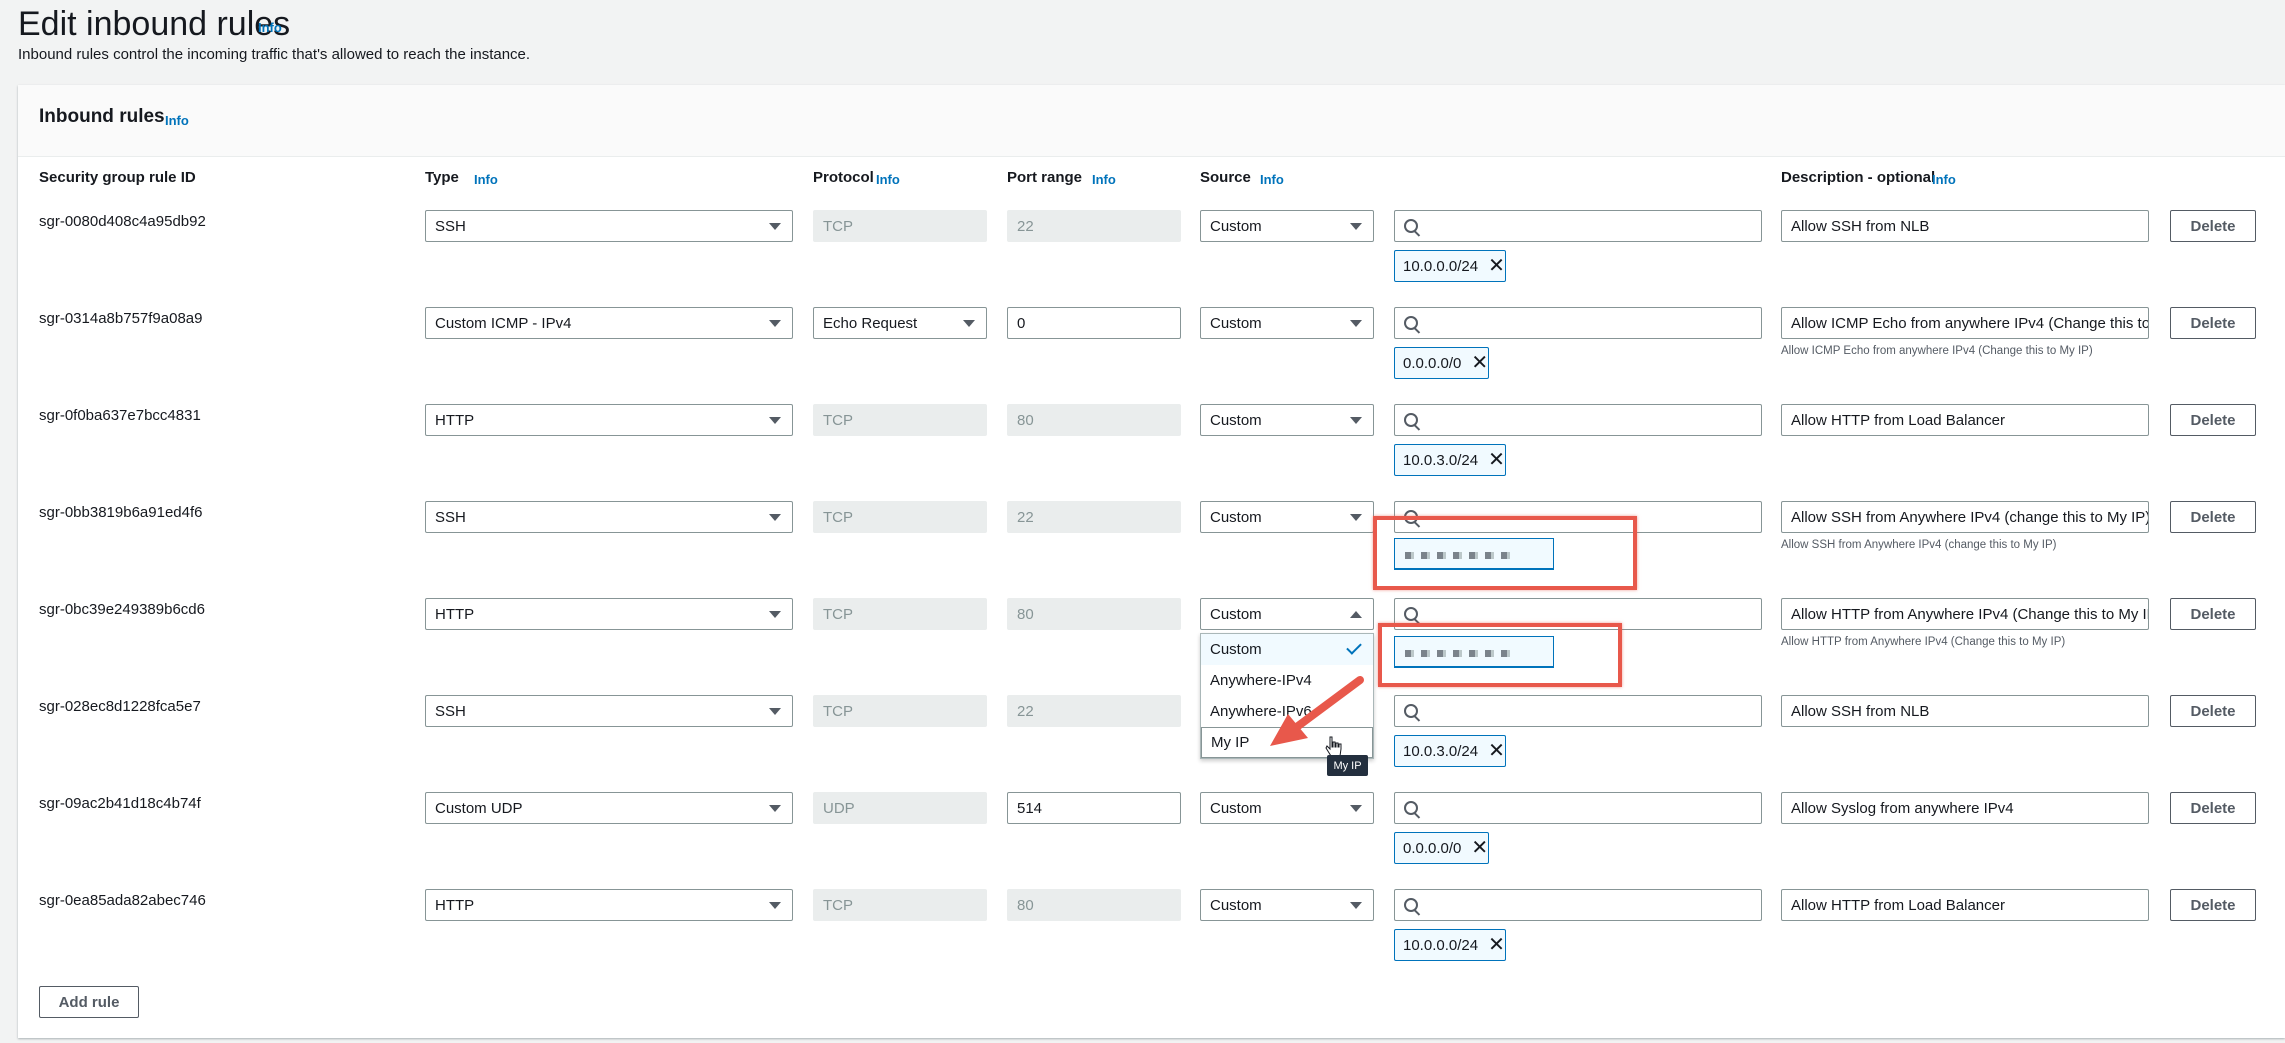 This screenshot has height=1043, width=2285. I want to click on source-info-link: Info, so click(1272, 179).